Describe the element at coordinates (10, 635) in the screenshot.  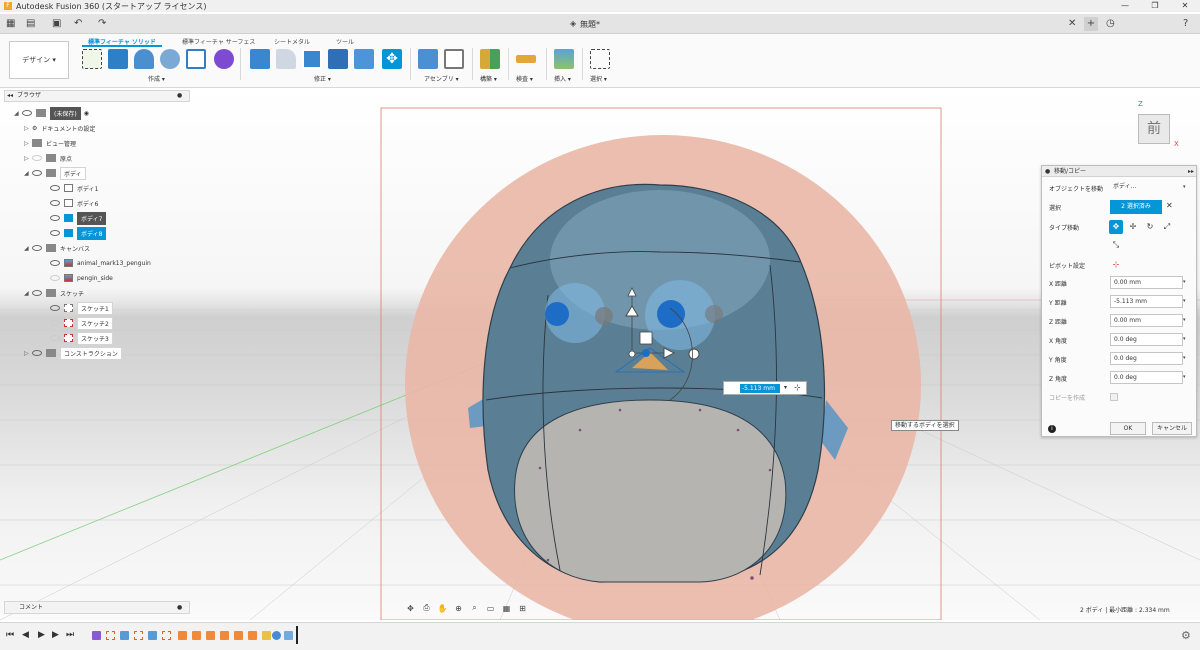
I see `go-to-start-icon: ⏮` at that location.